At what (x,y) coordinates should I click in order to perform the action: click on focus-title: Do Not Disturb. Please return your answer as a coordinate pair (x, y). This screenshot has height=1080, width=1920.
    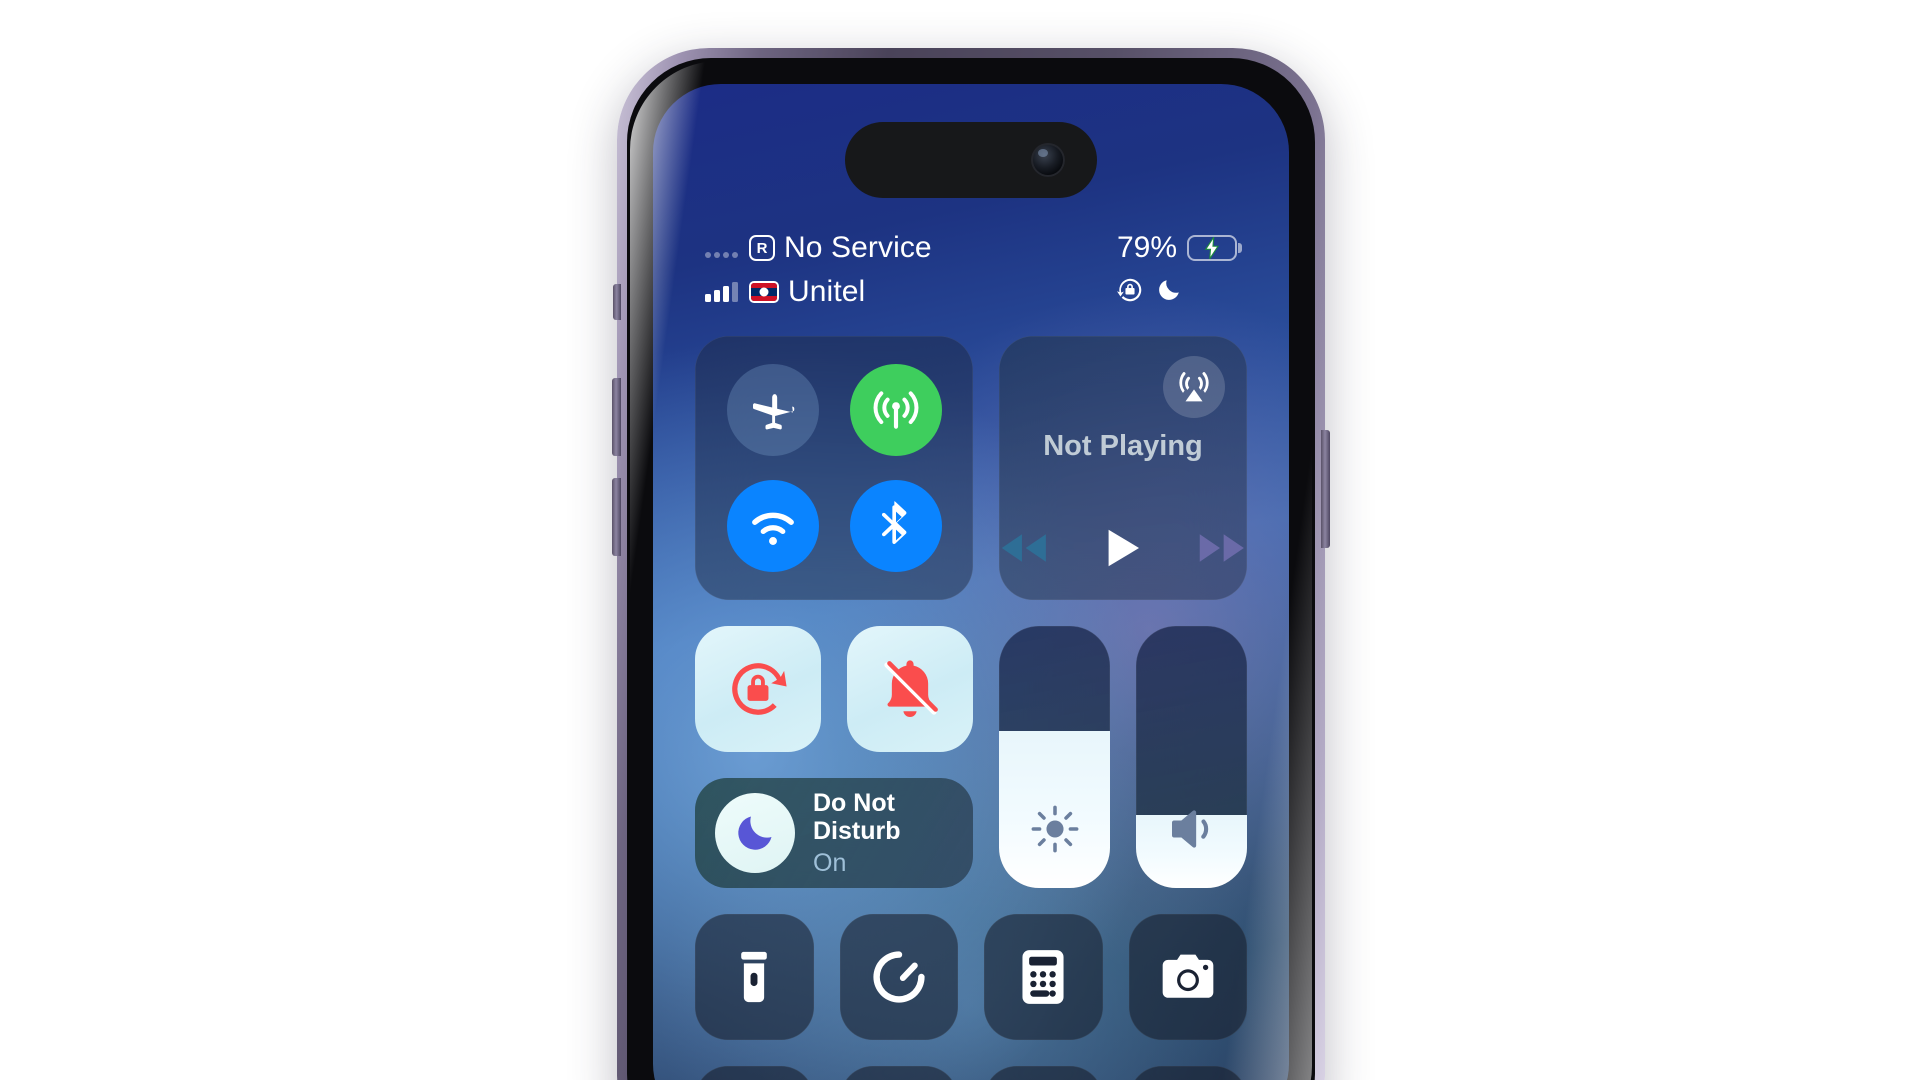
    Looking at the image, I should click on (857, 817).